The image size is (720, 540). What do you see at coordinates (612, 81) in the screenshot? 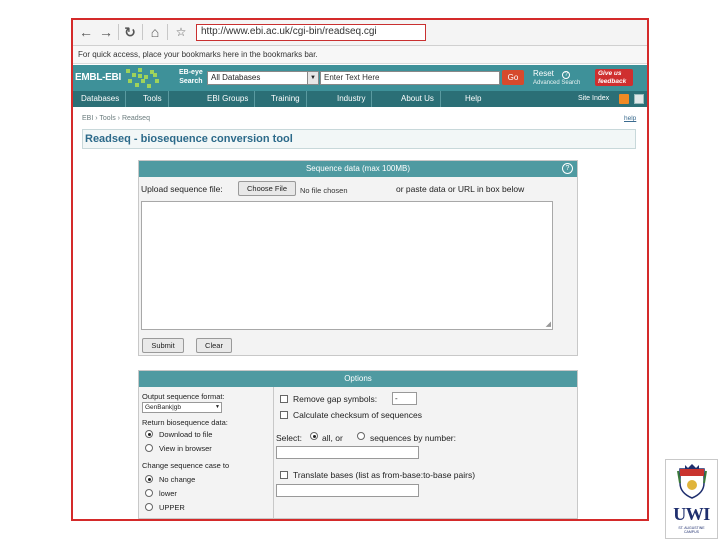
I see `feedback-line2: feedback` at bounding box center [612, 81].